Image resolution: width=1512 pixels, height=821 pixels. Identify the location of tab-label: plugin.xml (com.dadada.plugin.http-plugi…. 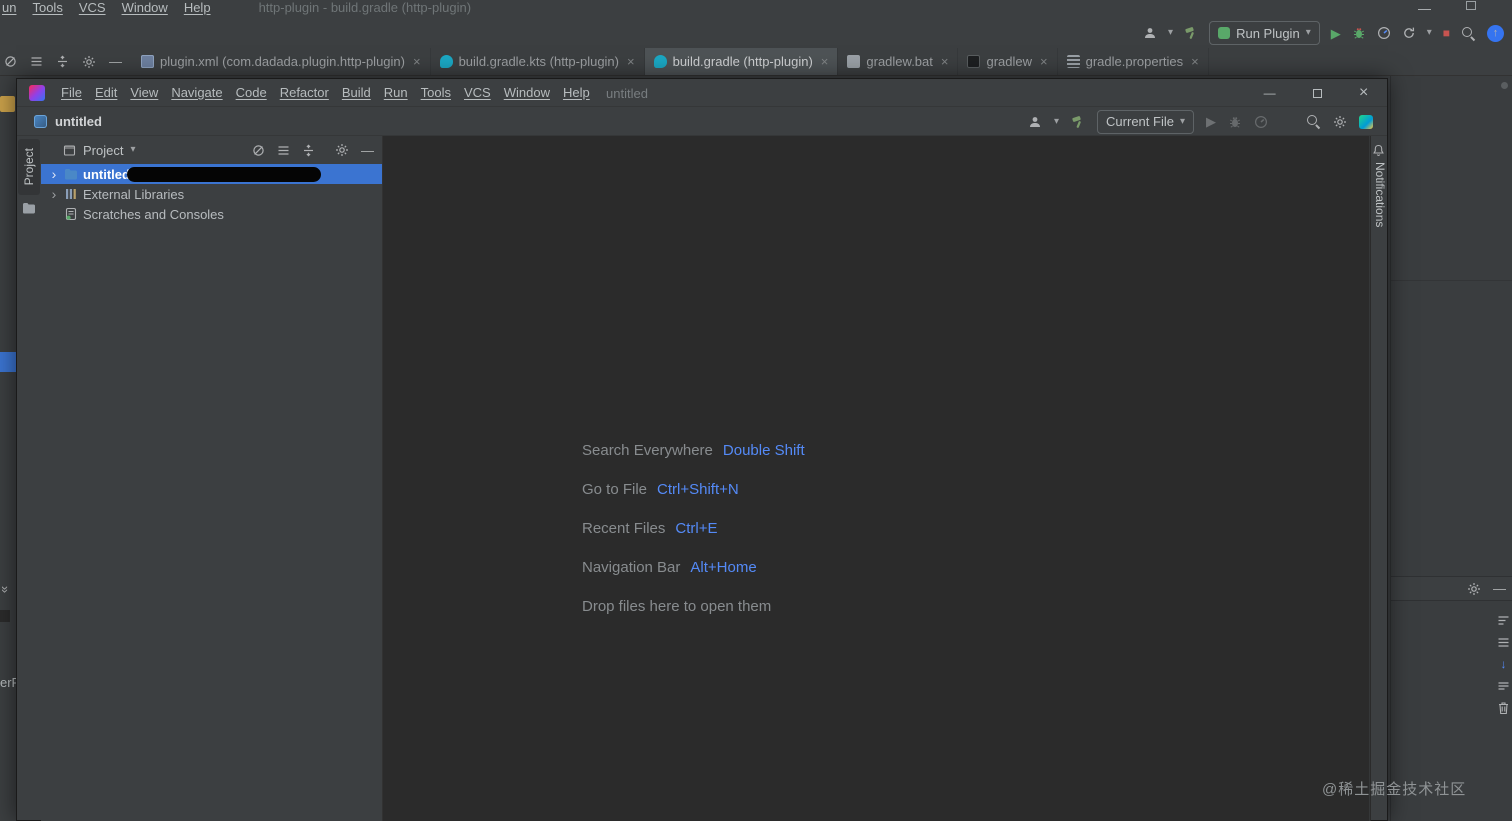
(282, 61).